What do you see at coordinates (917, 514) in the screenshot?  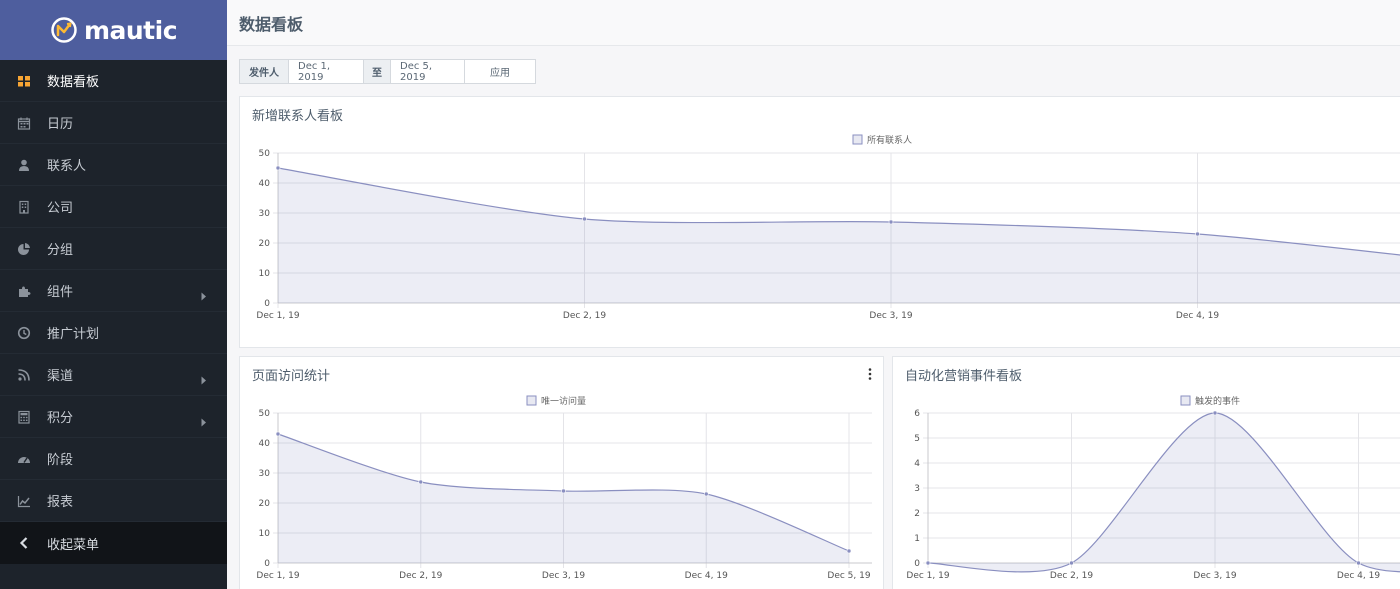 I see `y-tick-label: 2` at bounding box center [917, 514].